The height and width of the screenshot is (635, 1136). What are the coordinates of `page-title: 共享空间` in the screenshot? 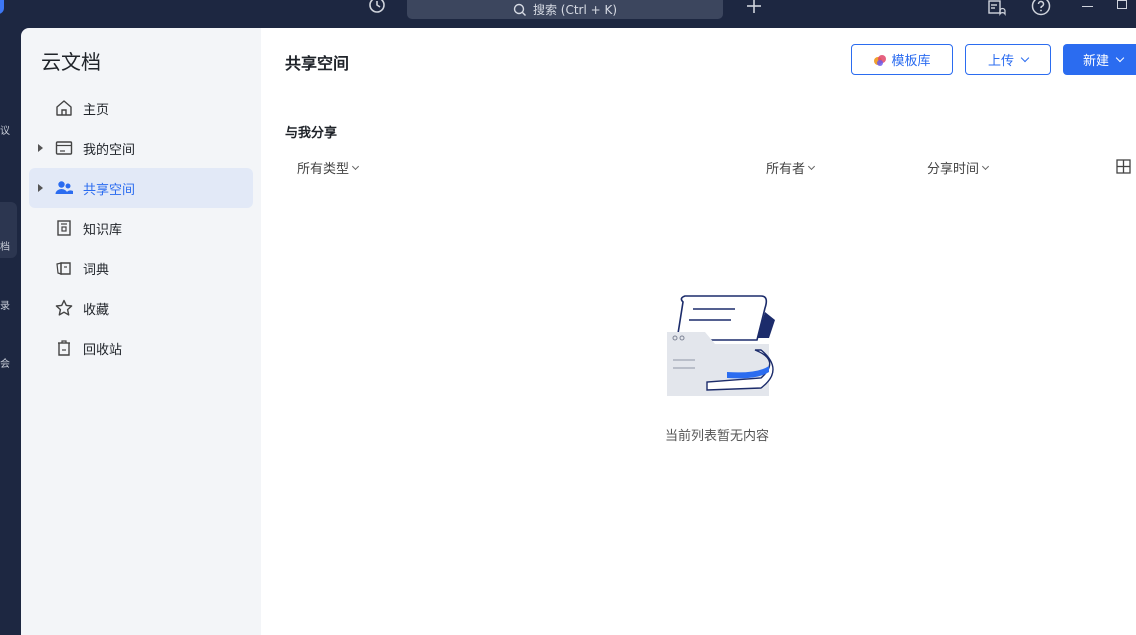 It's located at (317, 63).